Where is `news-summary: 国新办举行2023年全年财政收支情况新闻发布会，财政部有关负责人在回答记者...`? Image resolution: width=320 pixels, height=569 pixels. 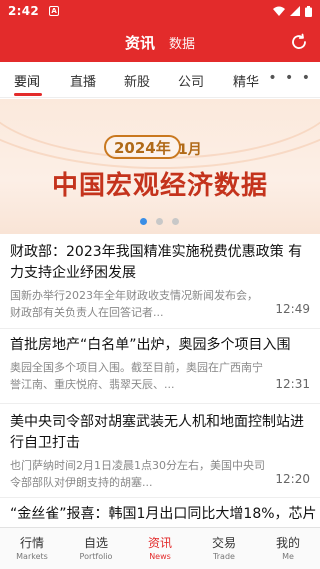
news-summary: 国新办举行2023年全年财政收支情况新闻发布会，财政部有关负责人在回答记者... is located at coordinates (134, 304).